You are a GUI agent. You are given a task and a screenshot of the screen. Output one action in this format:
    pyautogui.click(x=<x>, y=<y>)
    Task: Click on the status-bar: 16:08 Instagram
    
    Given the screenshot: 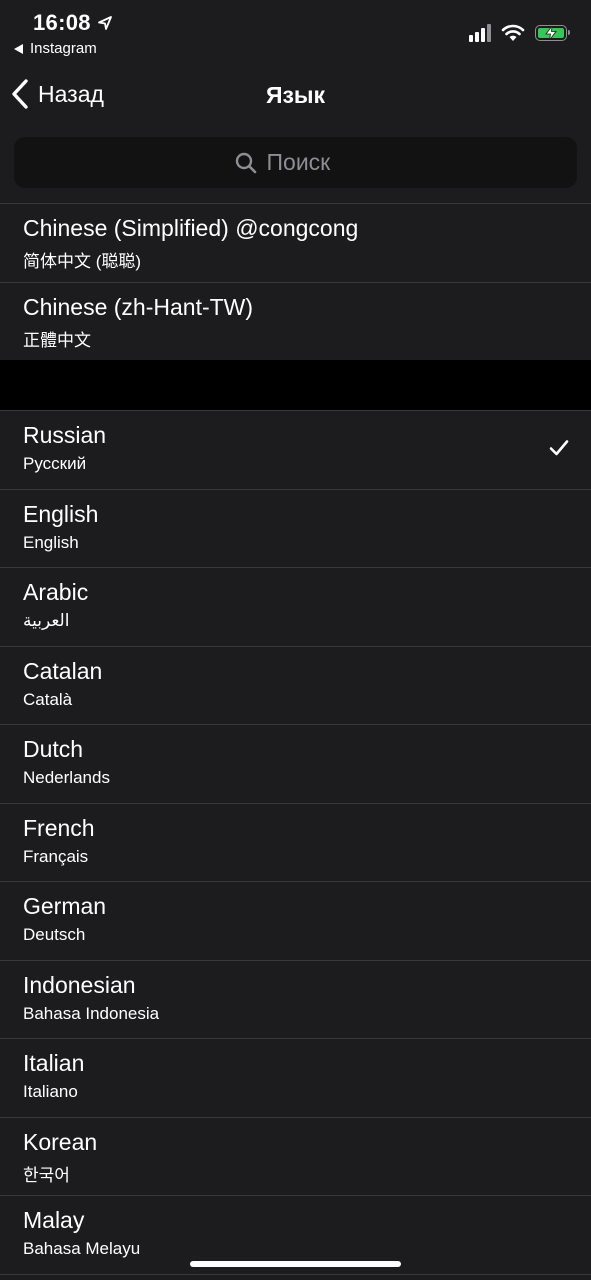 What is the action you would take?
    pyautogui.click(x=295, y=32)
    